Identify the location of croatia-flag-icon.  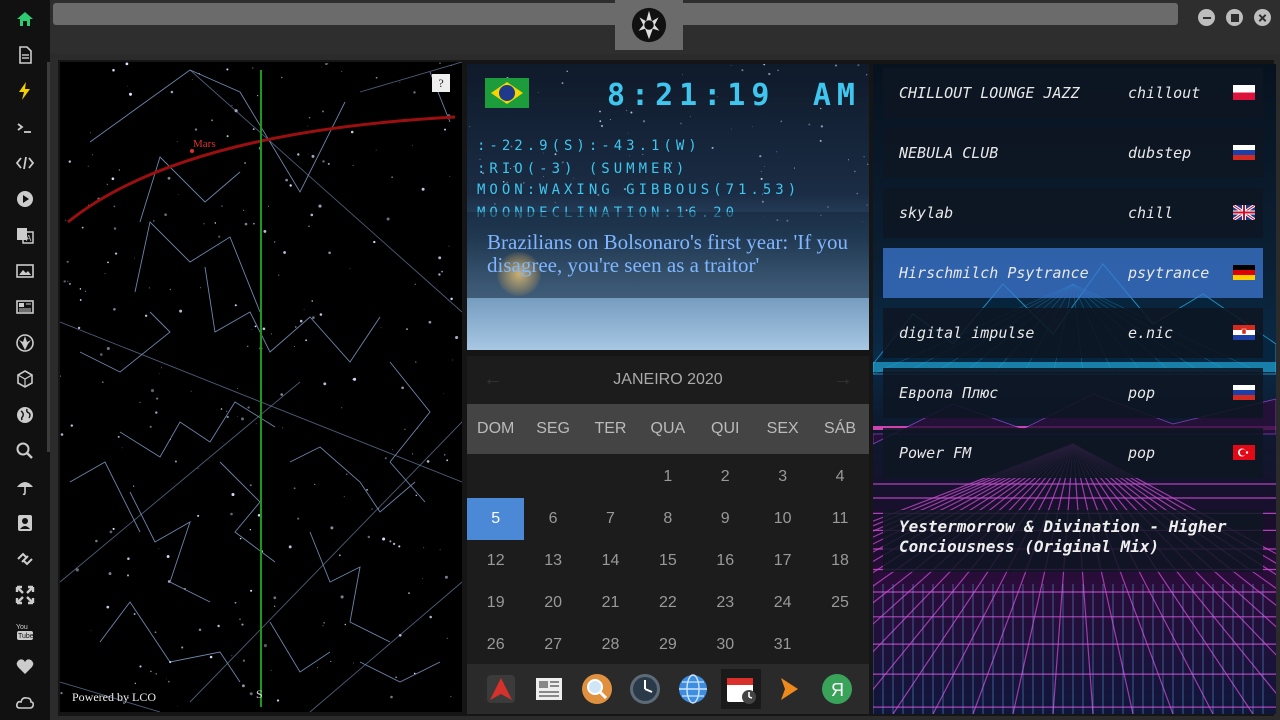
(1244, 332).